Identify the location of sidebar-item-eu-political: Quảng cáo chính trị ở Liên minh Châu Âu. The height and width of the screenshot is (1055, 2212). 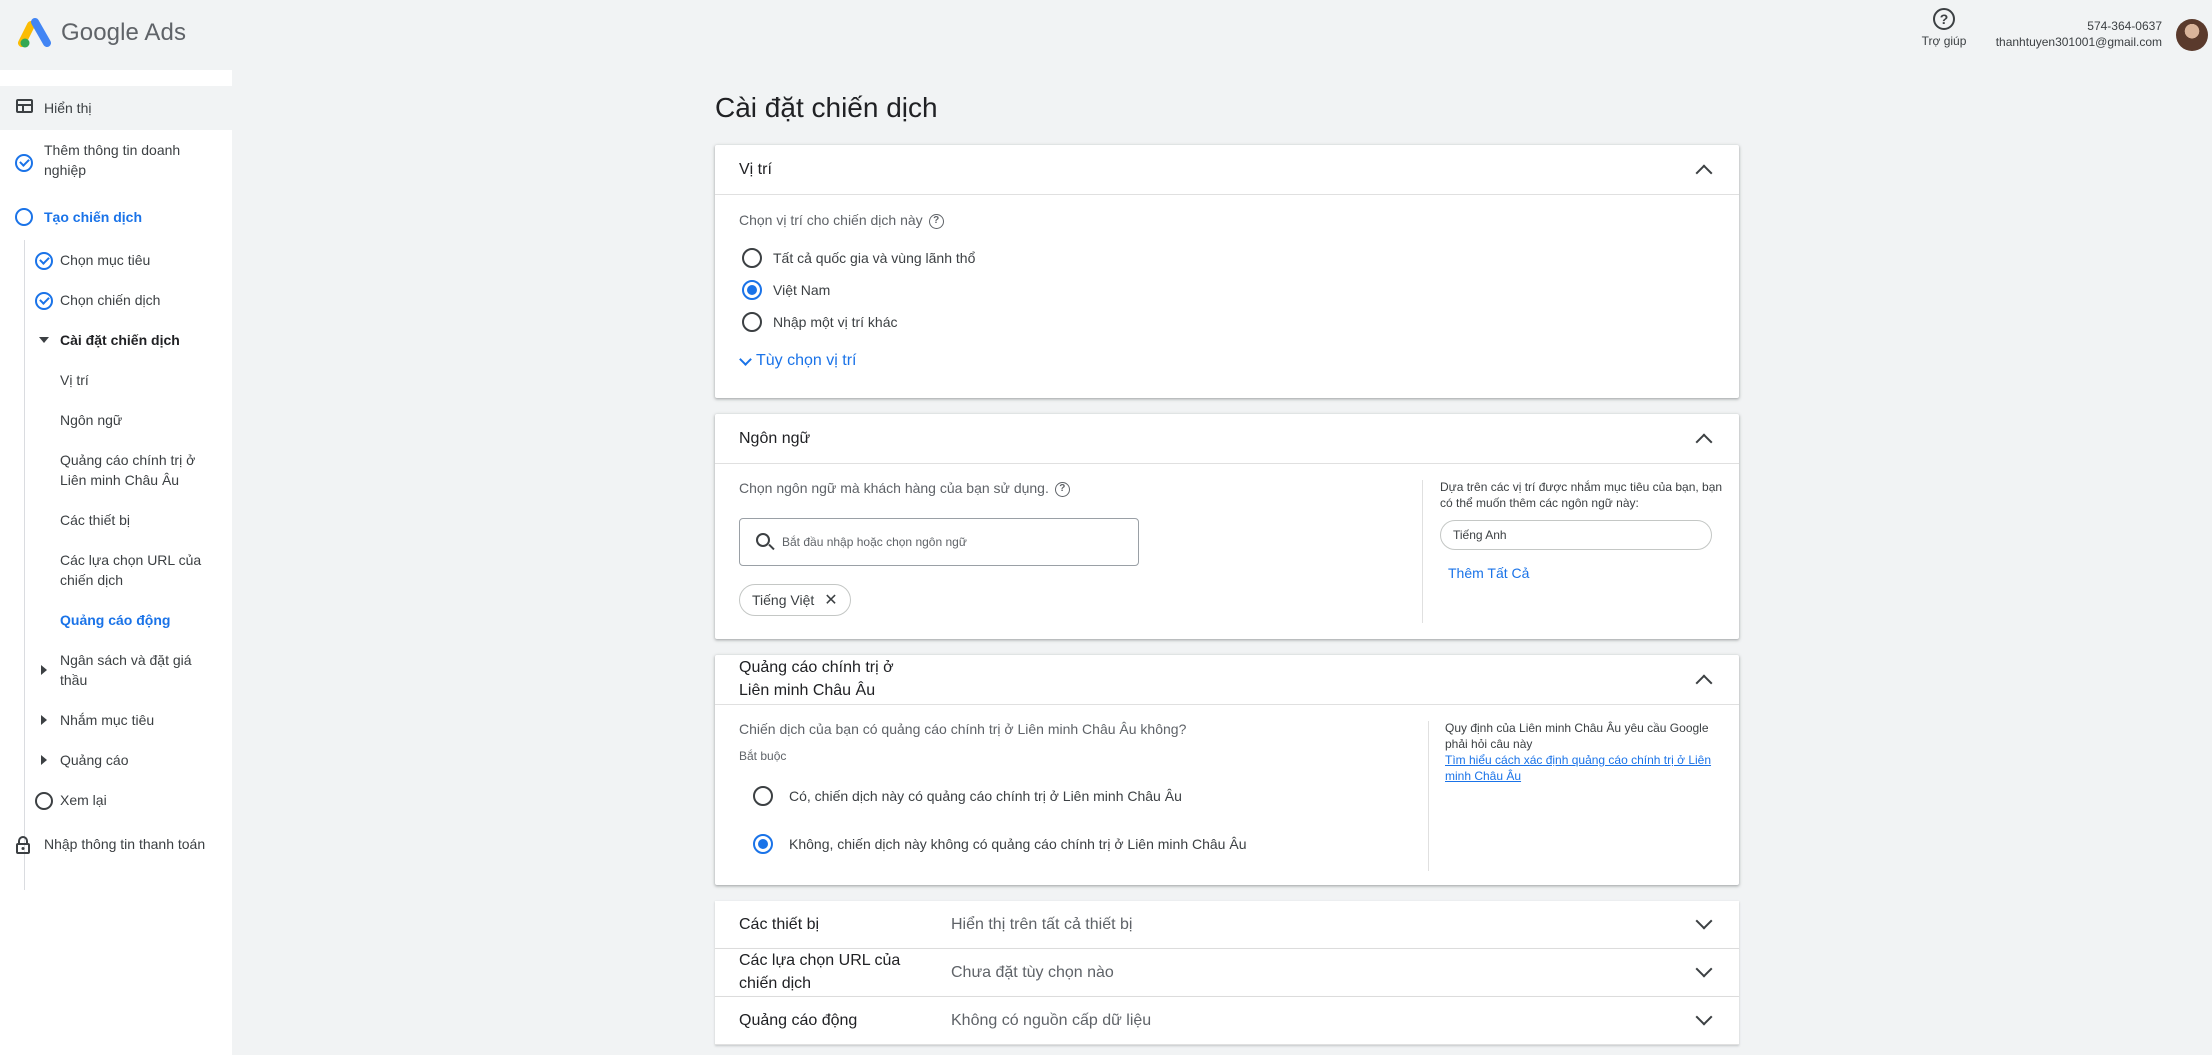
(116, 472).